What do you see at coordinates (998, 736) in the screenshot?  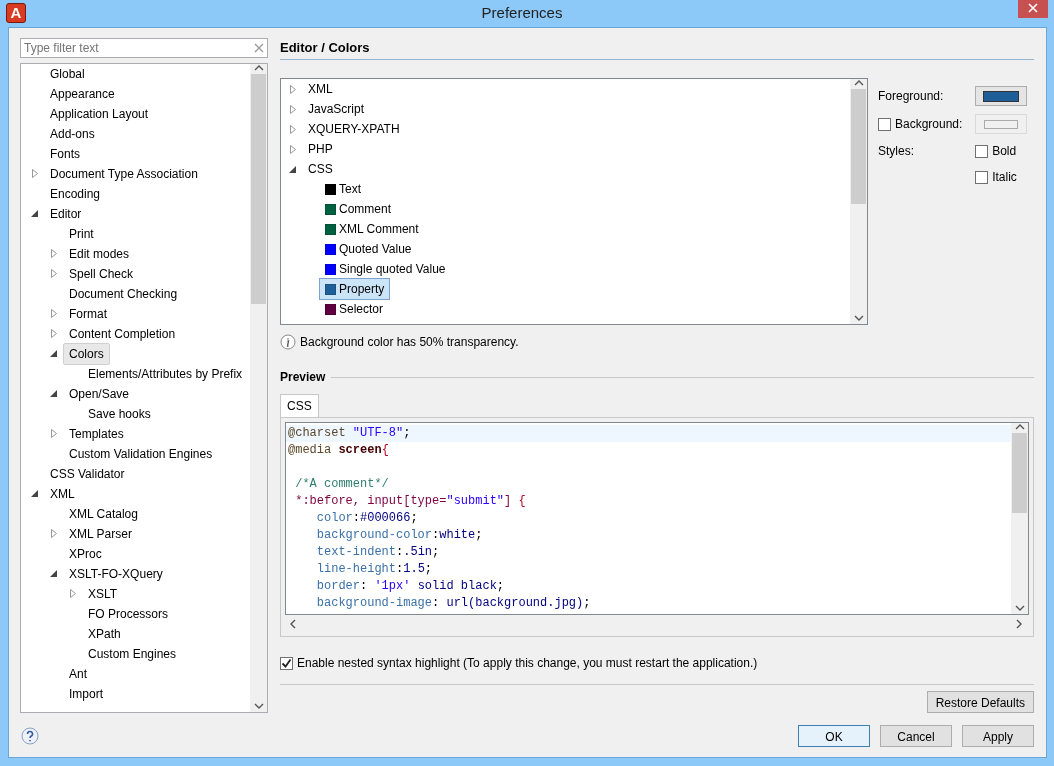 I see `dialog-button: Apply` at bounding box center [998, 736].